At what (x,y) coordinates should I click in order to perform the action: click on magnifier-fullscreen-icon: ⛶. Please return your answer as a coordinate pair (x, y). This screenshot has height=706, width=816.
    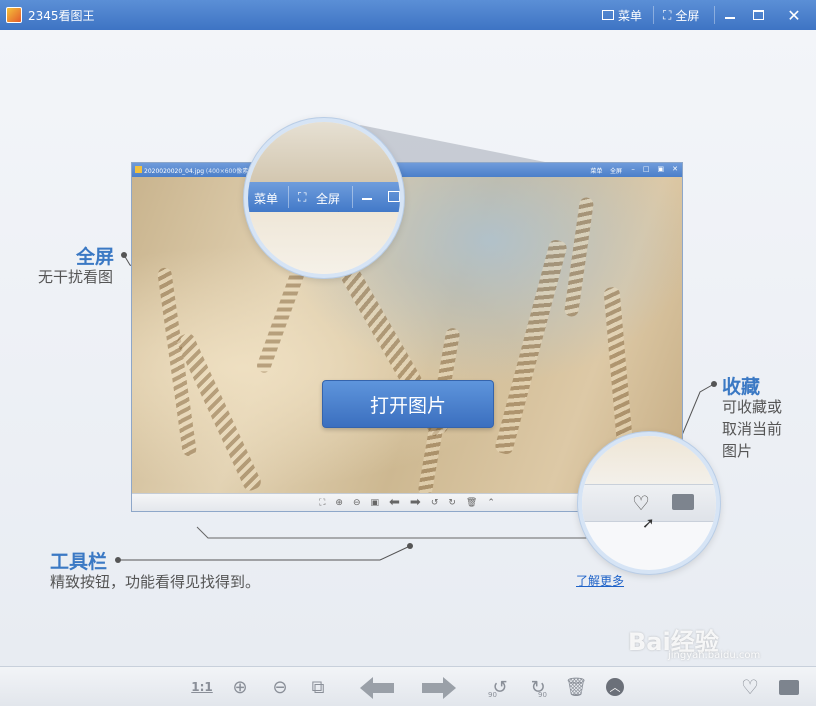
    Looking at the image, I should click on (302, 197).